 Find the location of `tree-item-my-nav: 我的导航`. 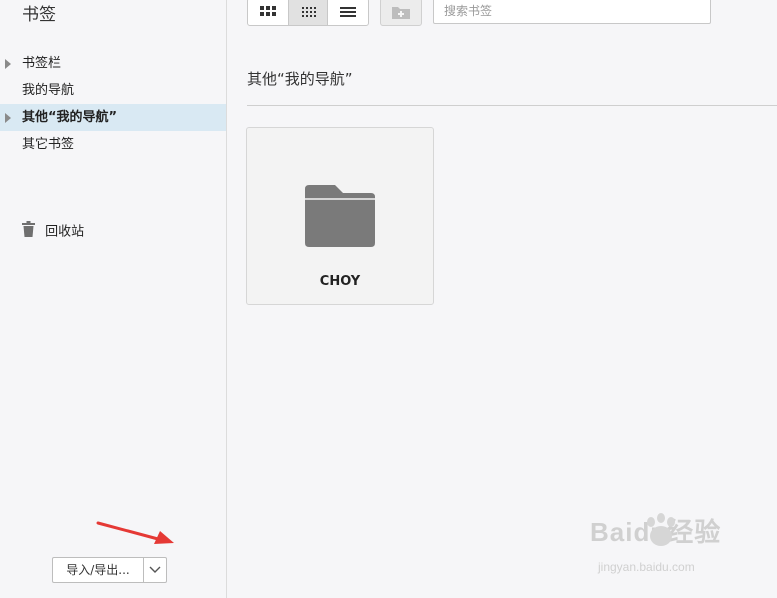

tree-item-my-nav: 我的导航 is located at coordinates (113, 90).